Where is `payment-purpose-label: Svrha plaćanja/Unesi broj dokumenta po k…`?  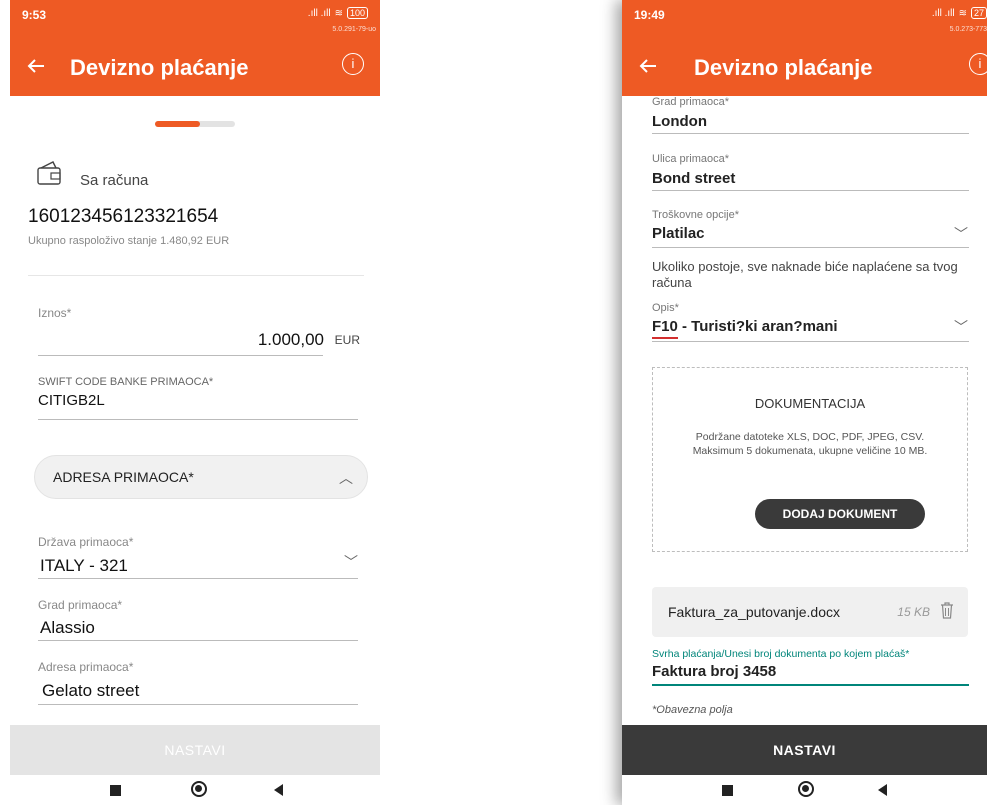
payment-purpose-label: Svrha plaćanja/Unesi broj dokumenta po k… is located at coordinates (781, 654).